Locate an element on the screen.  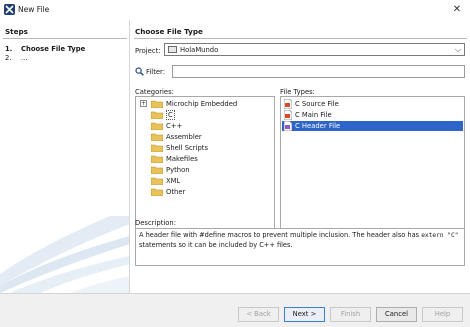
tree-item-python: Python is located at coordinates (205, 170).